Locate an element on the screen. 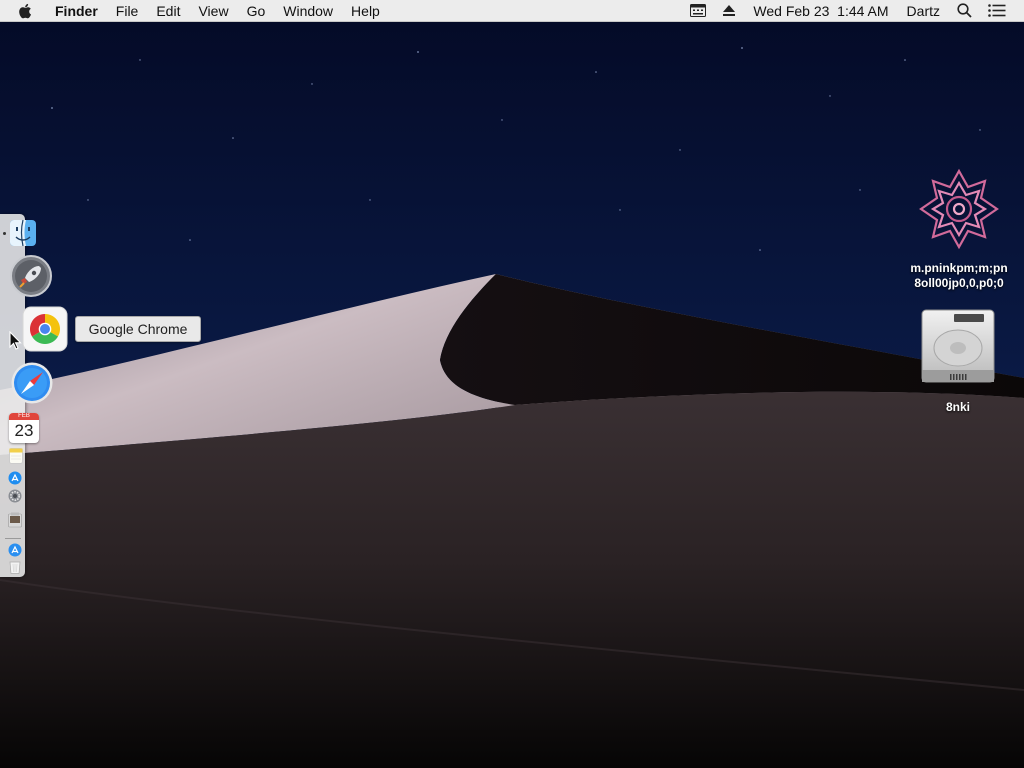  dock-notes is located at coordinates (16, 458).